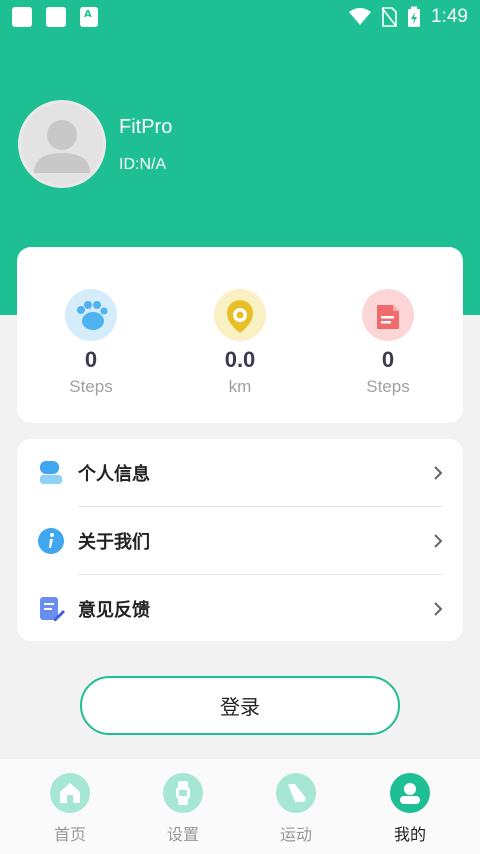 Image resolution: width=480 pixels, height=854 pixels. Describe the element at coordinates (91, 315) in the screenshot. I see `footprint-icon` at that location.